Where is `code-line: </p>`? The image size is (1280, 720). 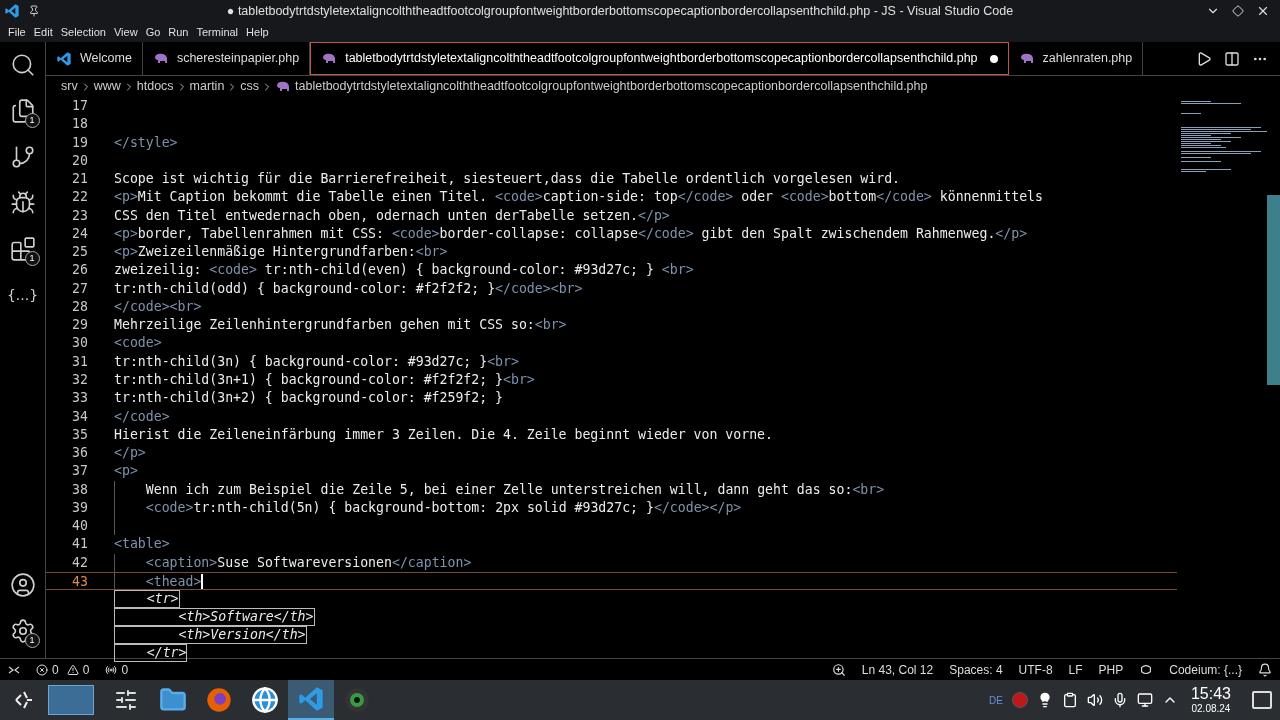 code-line: </p> is located at coordinates (130, 453).